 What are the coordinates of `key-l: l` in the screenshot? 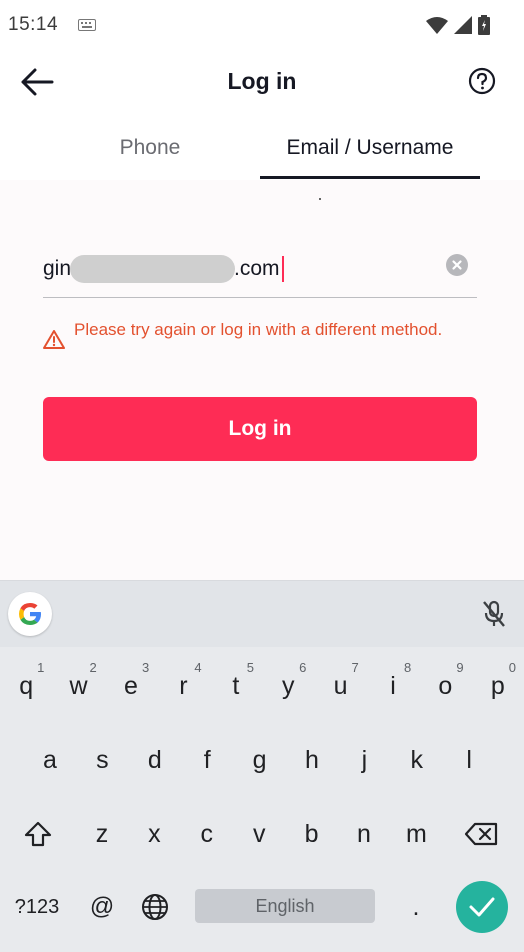 It's located at (469, 760).